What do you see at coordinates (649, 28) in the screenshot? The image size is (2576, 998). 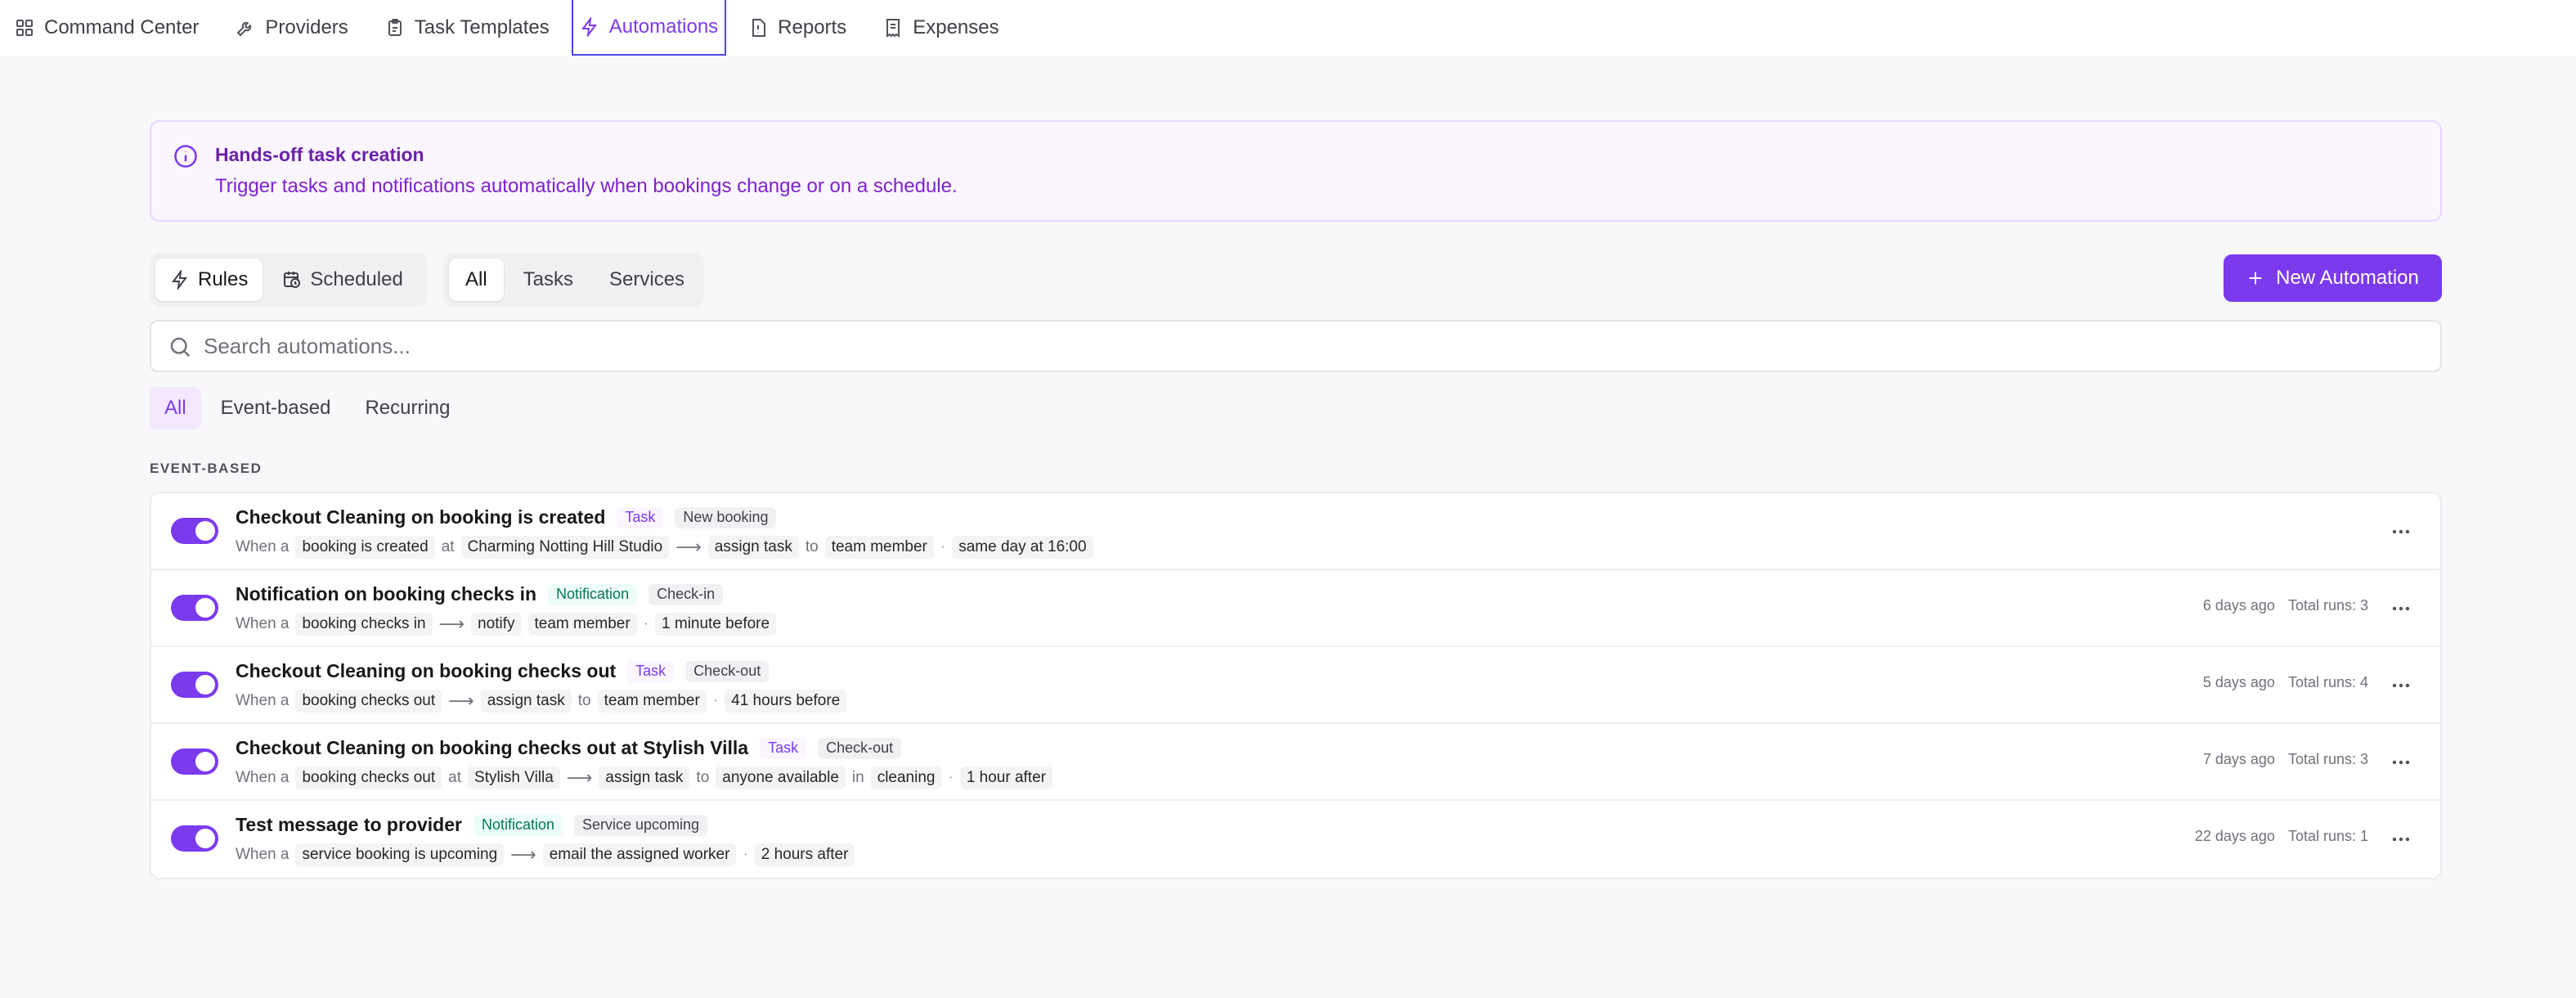 I see `nav-automations: Automations` at bounding box center [649, 28].